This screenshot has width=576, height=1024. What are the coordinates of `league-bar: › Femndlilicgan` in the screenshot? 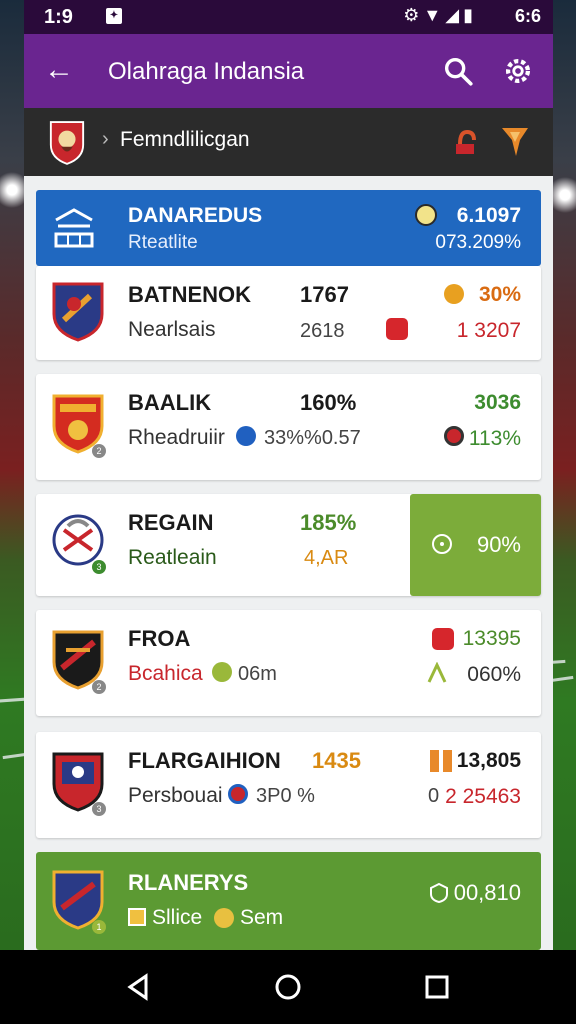 It's located at (288, 142).